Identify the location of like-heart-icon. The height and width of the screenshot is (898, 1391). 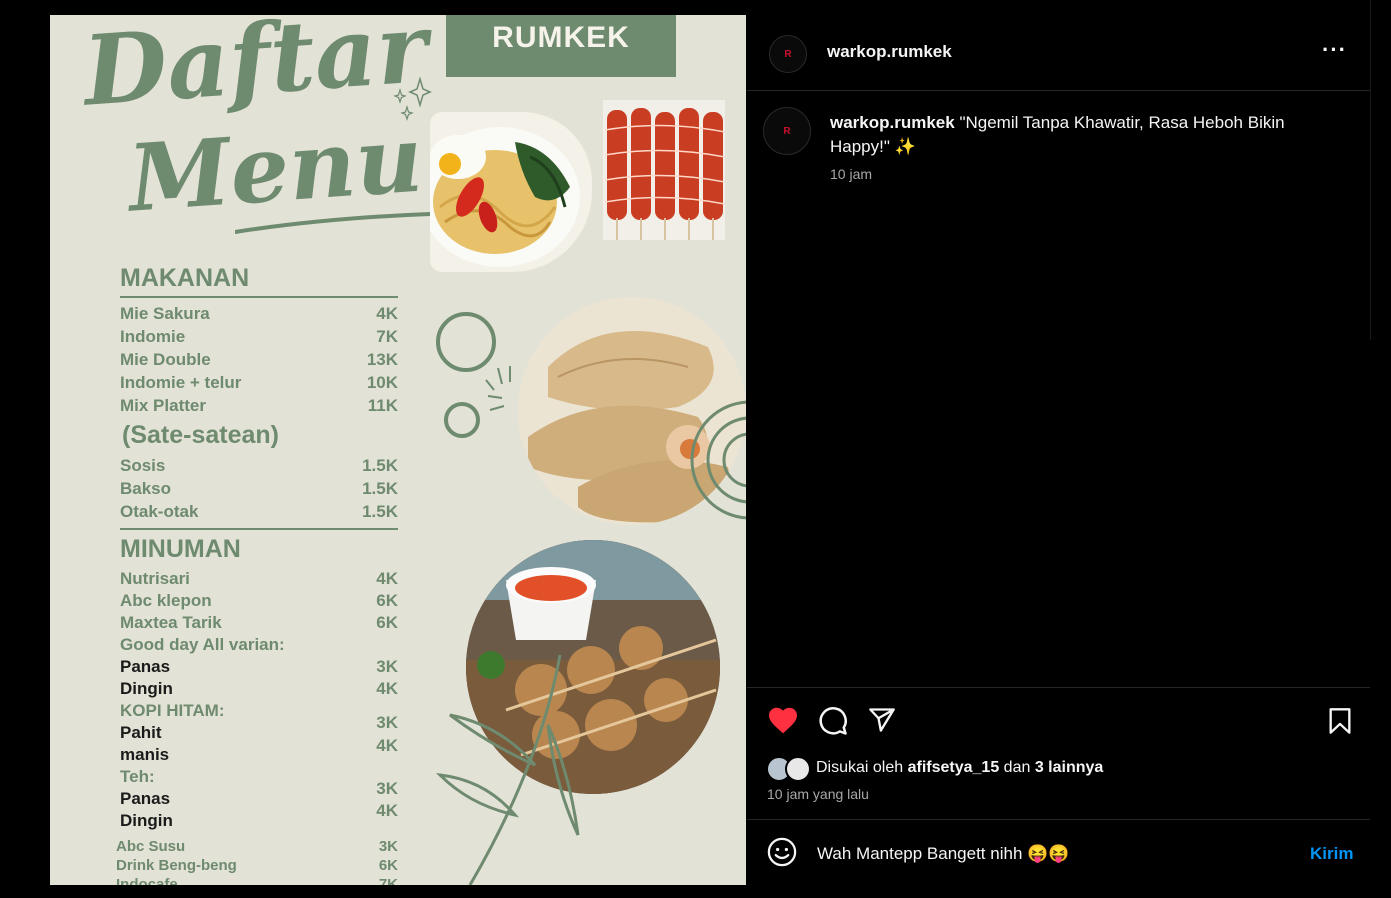
(783, 720).